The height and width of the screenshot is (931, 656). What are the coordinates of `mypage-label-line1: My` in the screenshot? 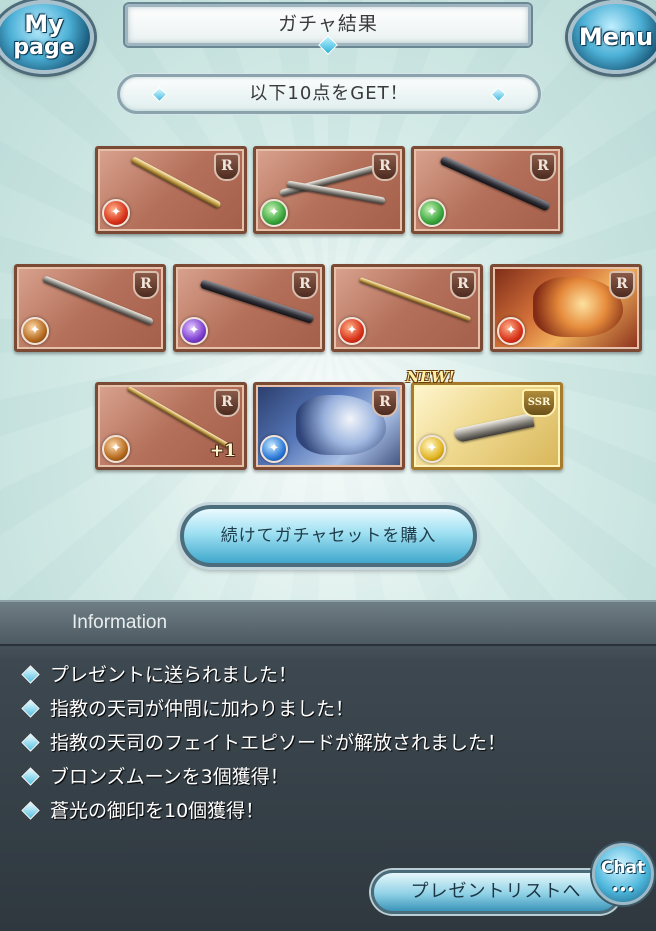 It's located at (44, 24).